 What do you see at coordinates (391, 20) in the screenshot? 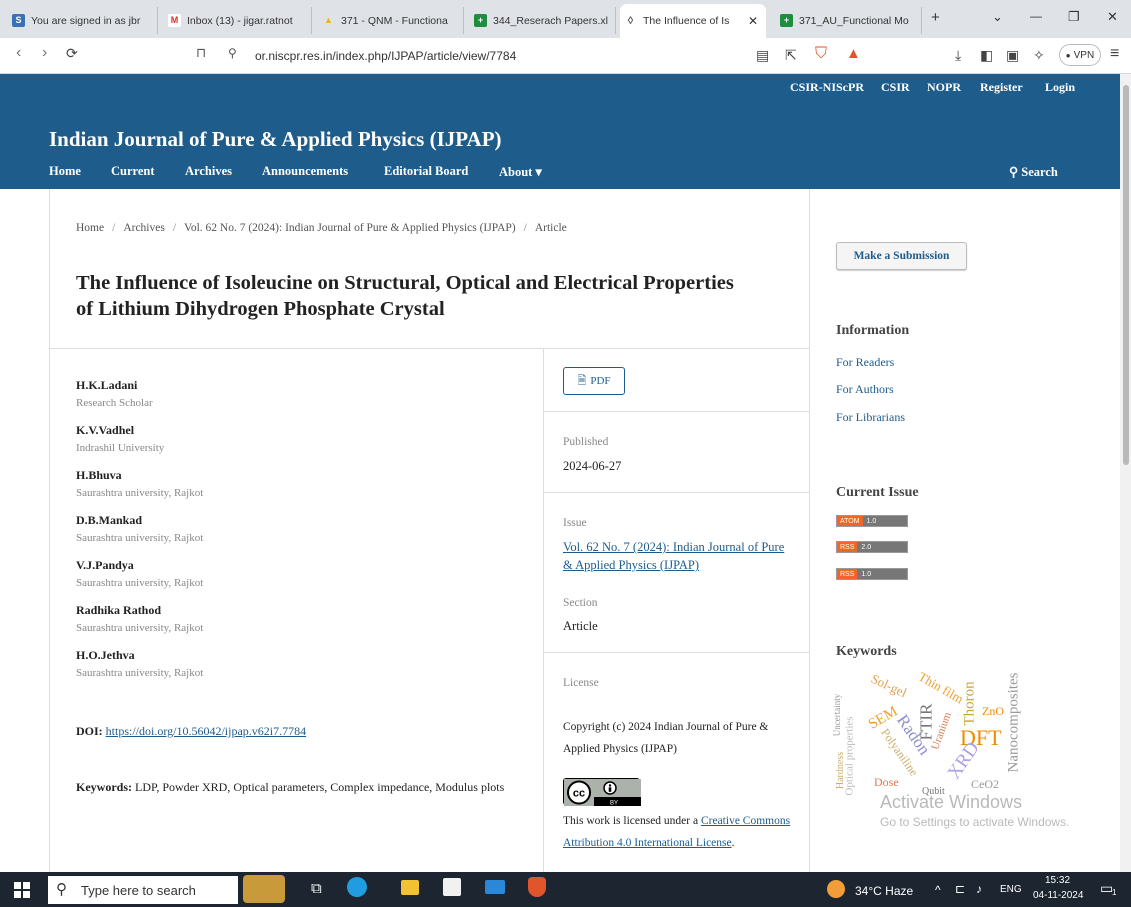
I see `tab-qnm: ▲ 371 - QNM - Functiona` at bounding box center [391, 20].